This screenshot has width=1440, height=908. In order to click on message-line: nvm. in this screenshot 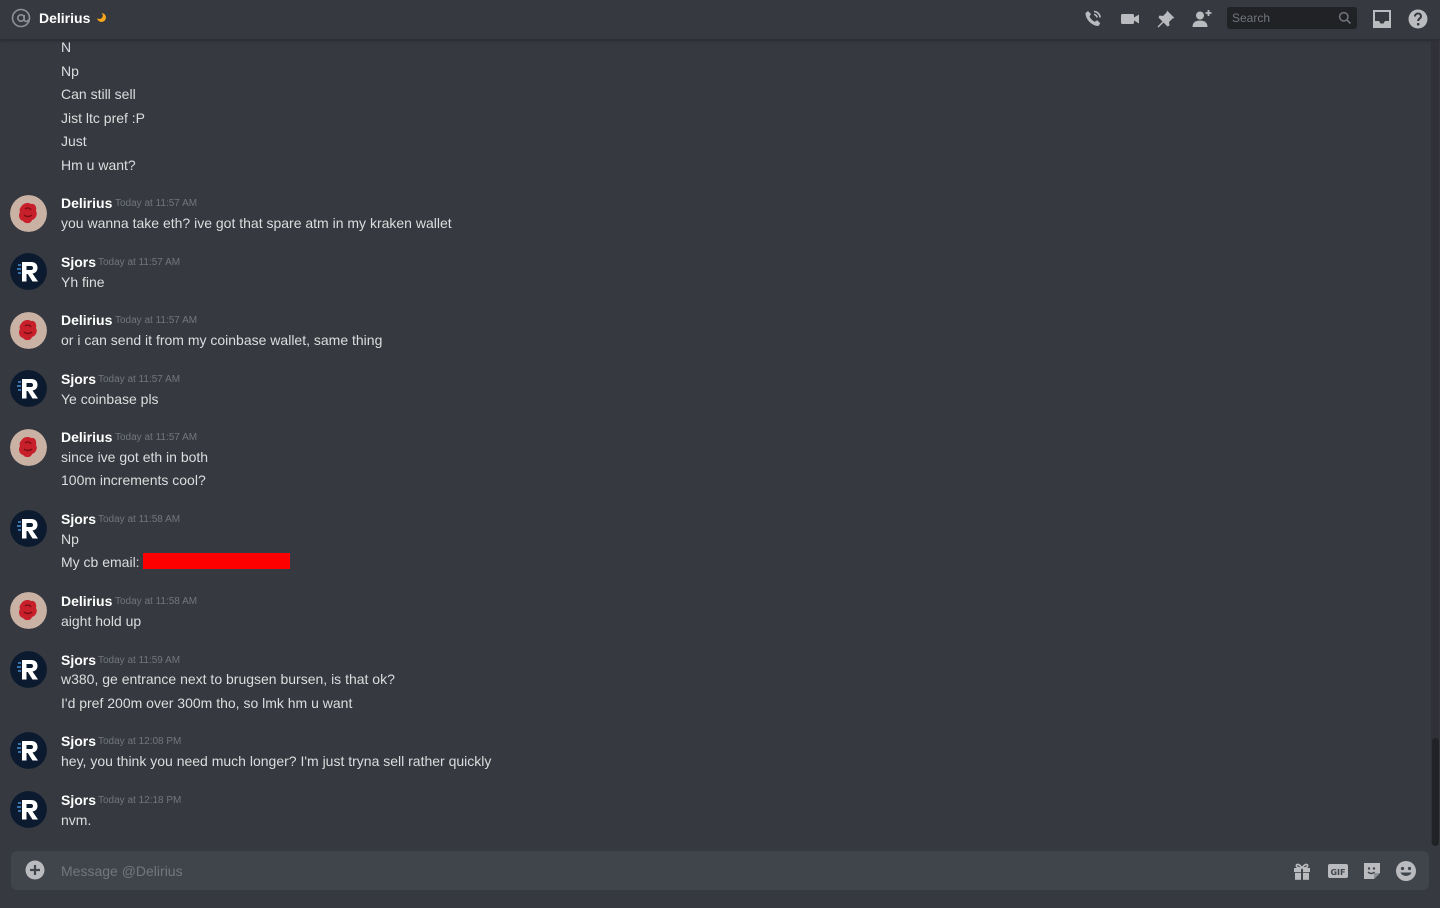, I will do `click(76, 820)`.